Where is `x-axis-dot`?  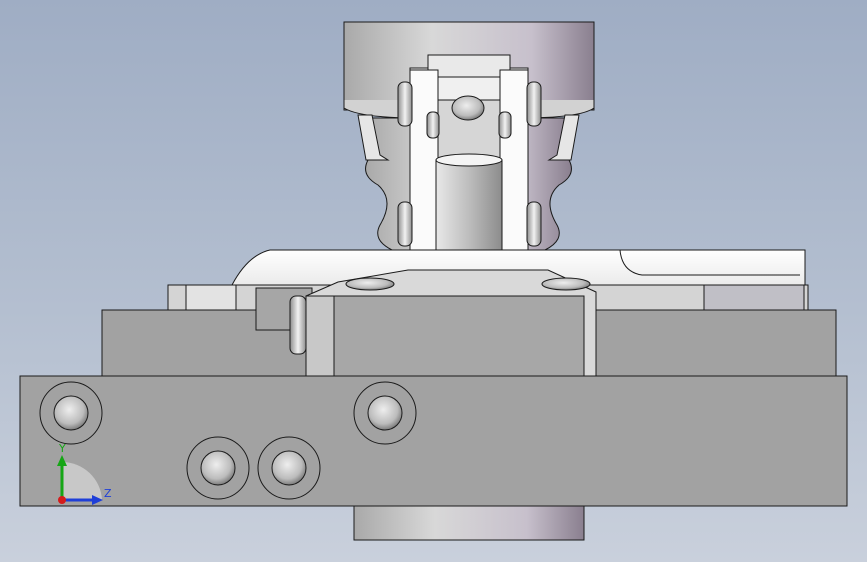 x-axis-dot is located at coordinates (62, 500).